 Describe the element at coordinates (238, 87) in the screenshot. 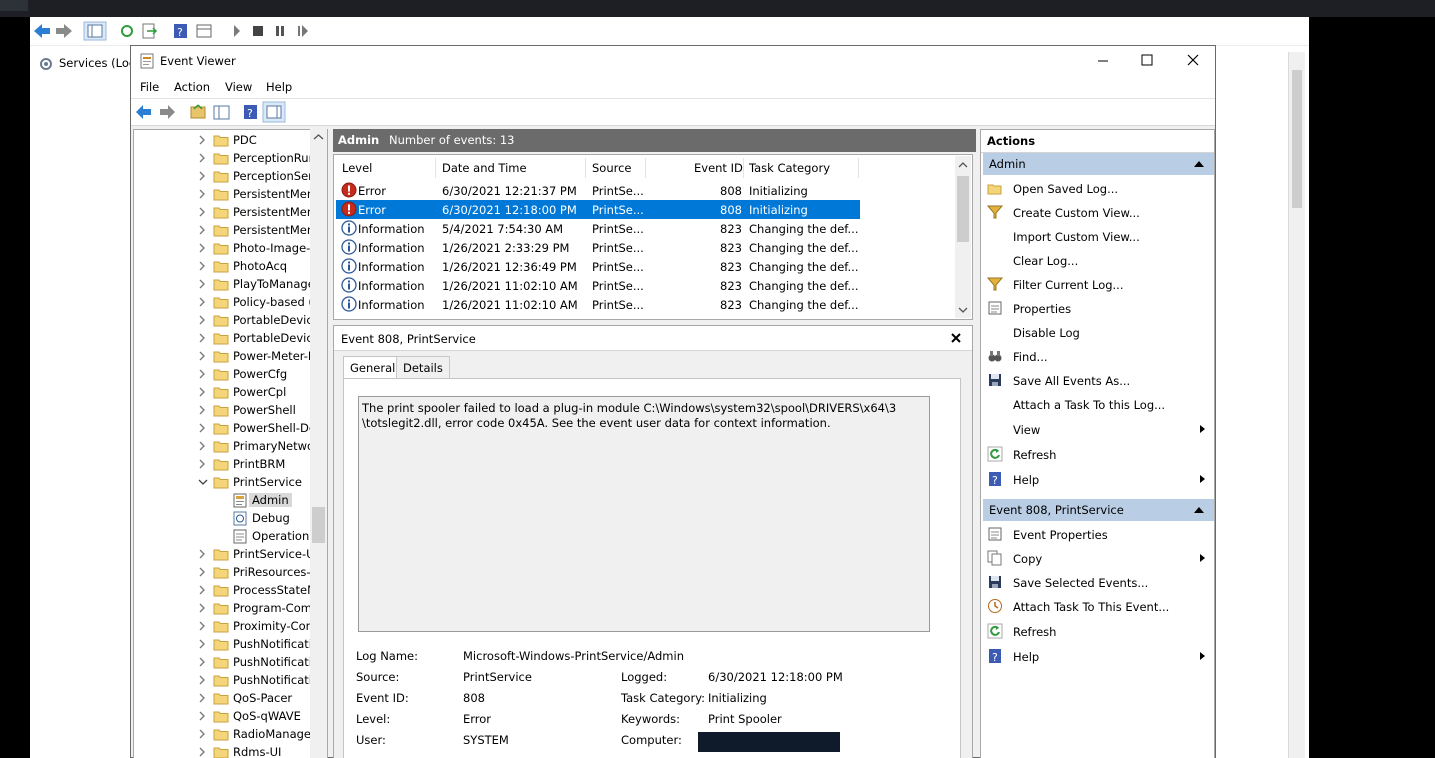

I see `menu-view: View` at that location.